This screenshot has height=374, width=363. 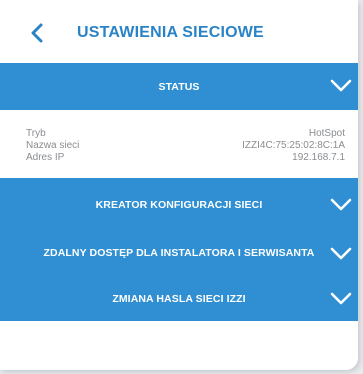 I want to click on section-label: ZMIANA HASLA SIECI IZZI, so click(x=179, y=298).